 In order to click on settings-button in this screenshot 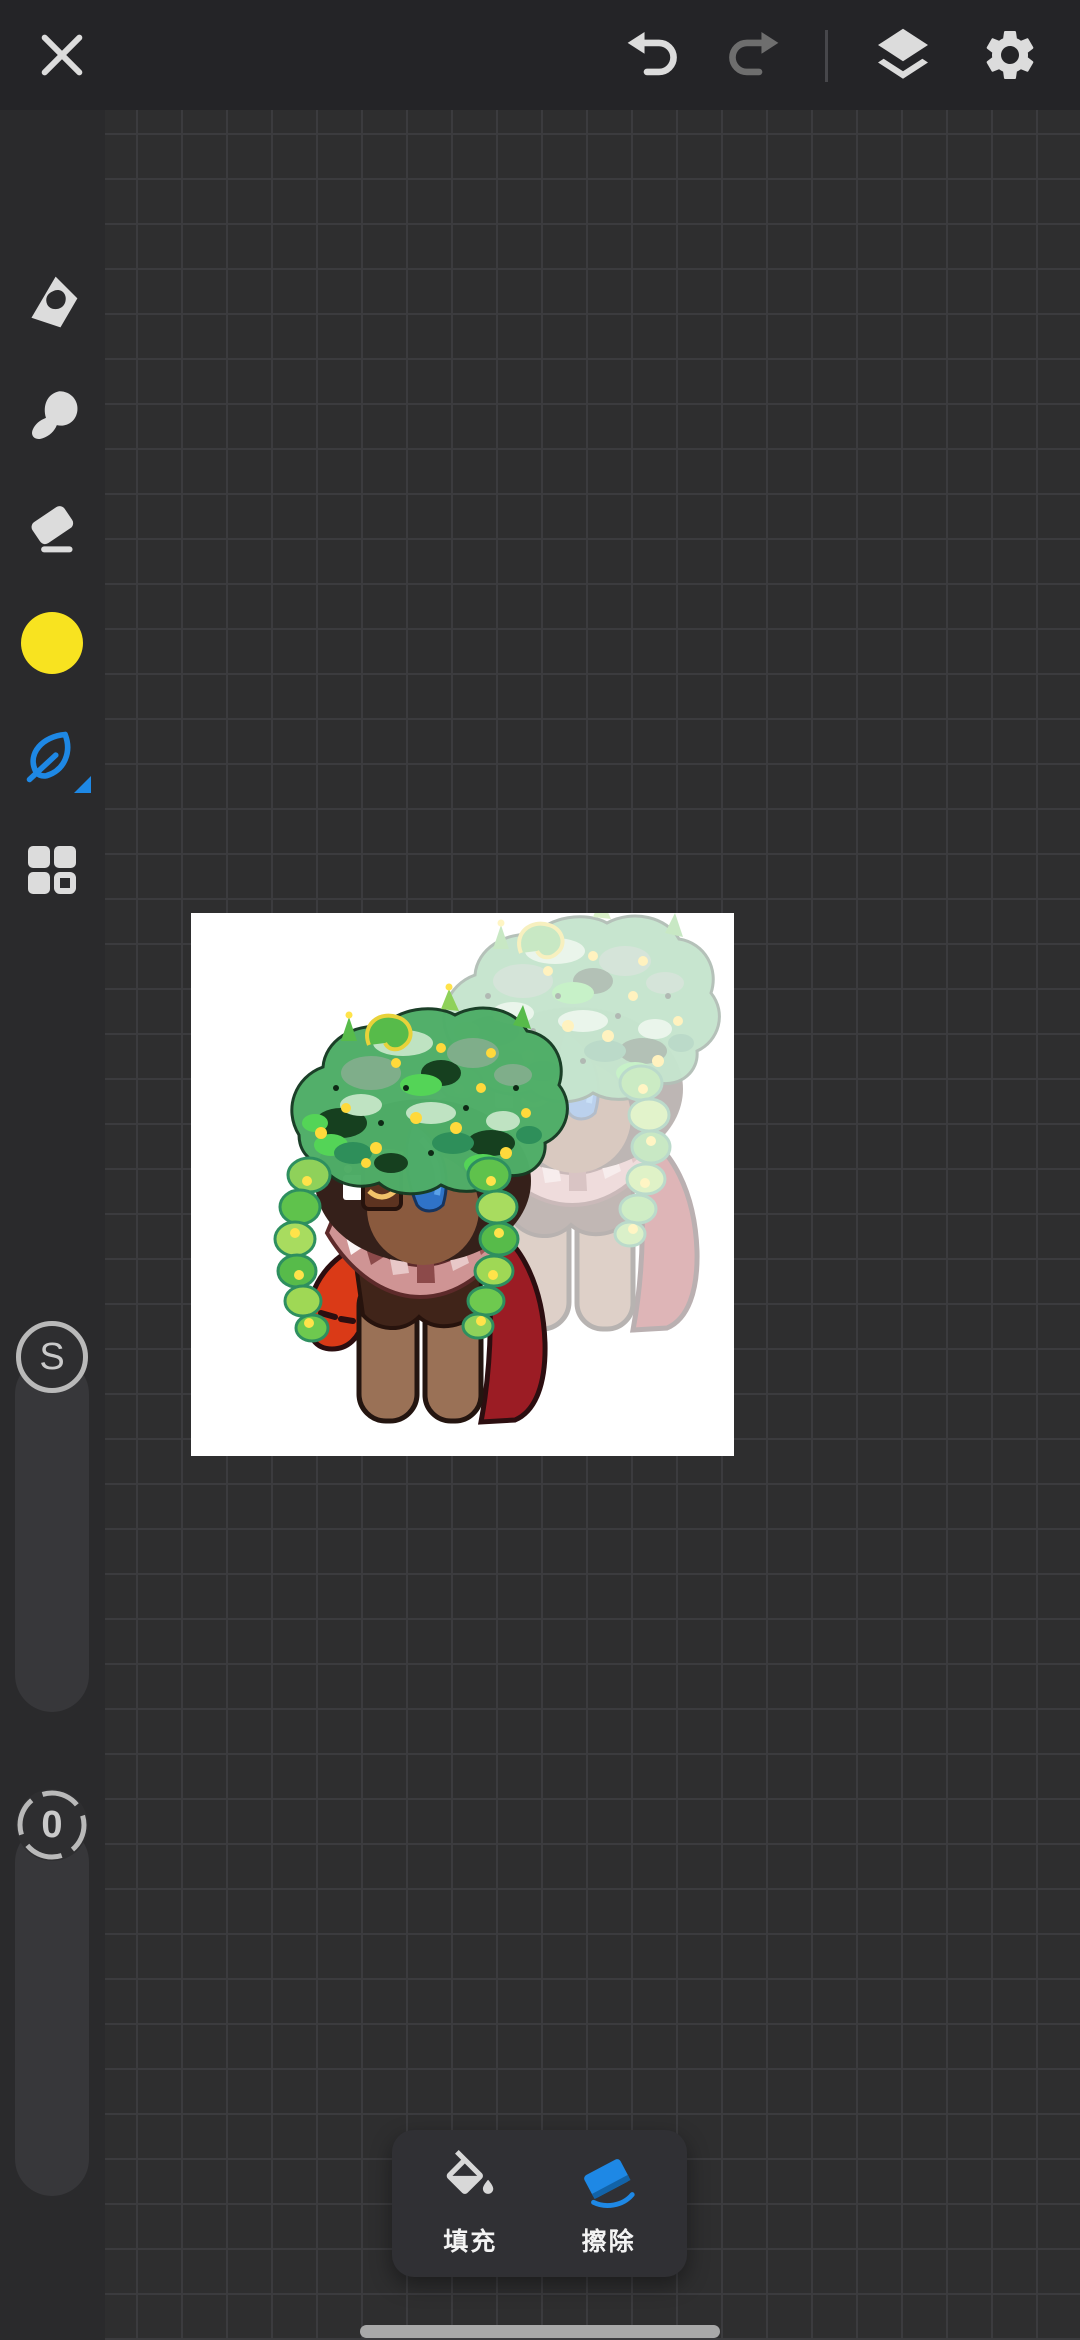, I will do `click(1010, 55)`.